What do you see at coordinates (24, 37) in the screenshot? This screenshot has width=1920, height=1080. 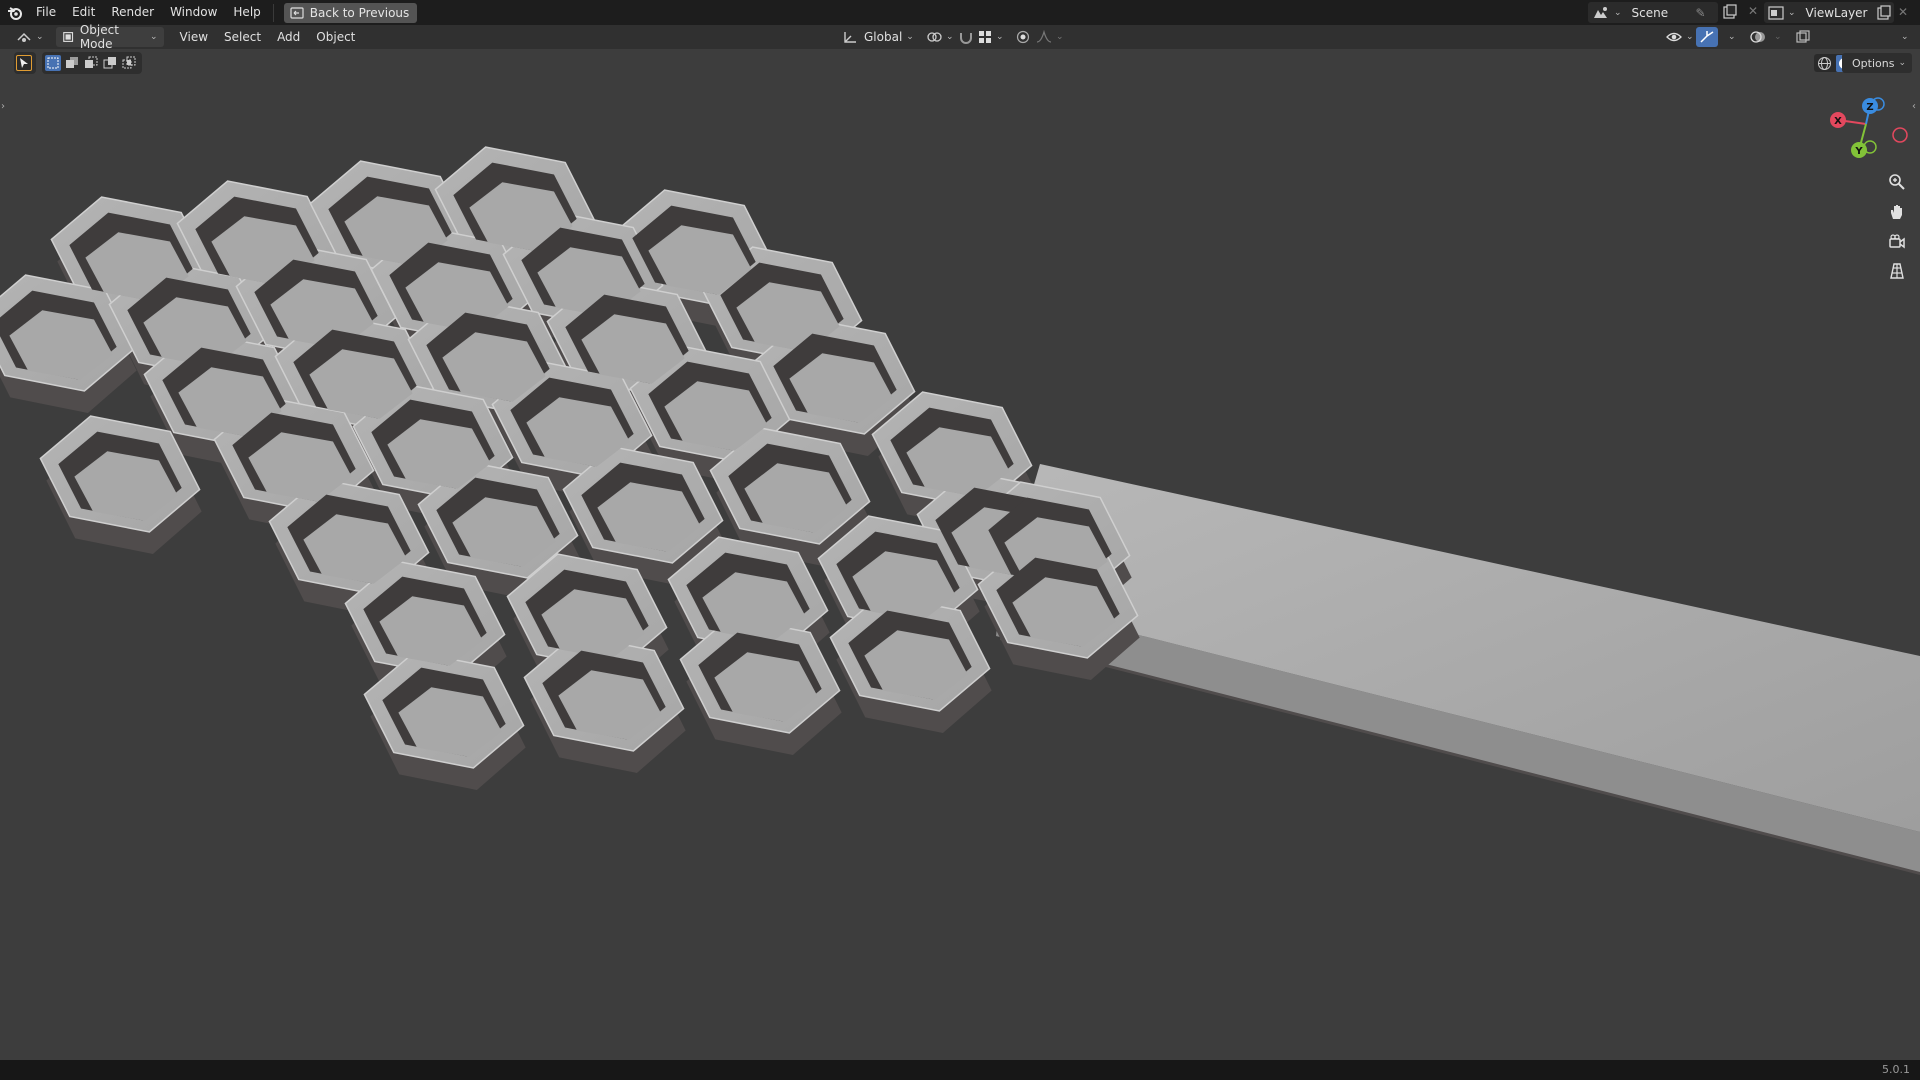 I see `editor-type-icon` at bounding box center [24, 37].